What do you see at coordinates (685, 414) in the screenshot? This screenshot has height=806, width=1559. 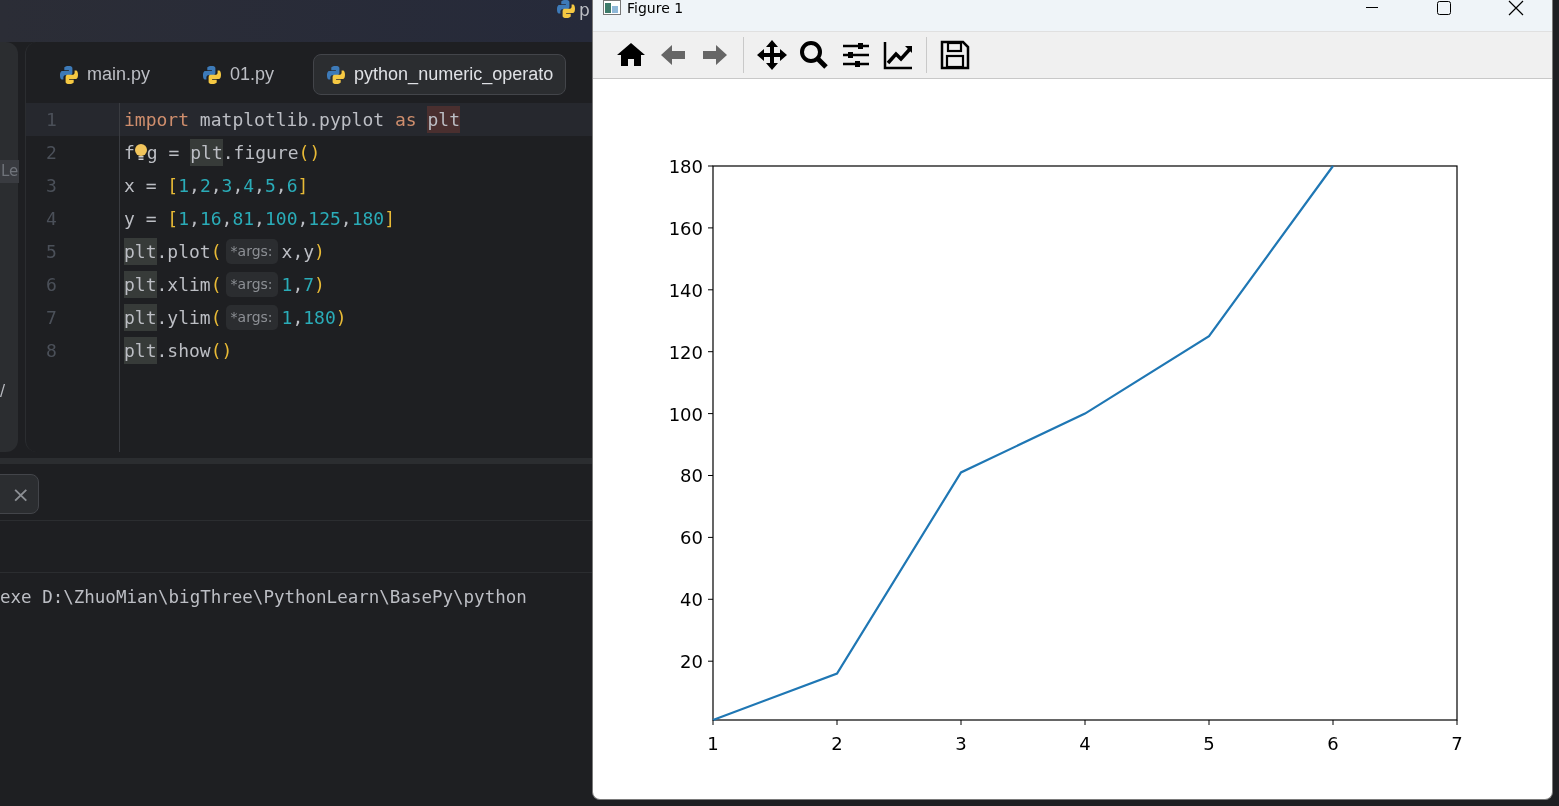 I see `y-tick-label: 100` at bounding box center [685, 414].